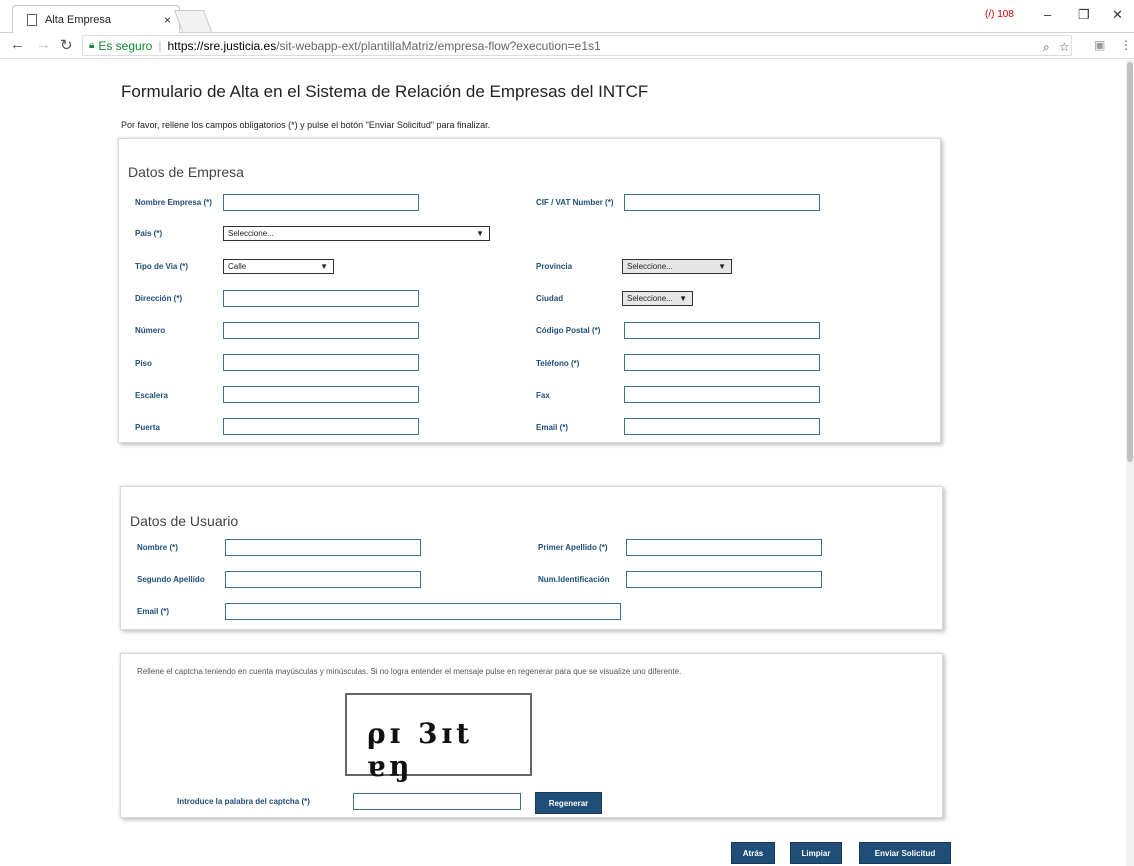 The image size is (1134, 866). What do you see at coordinates (423, 611) in the screenshot?
I see `email-usuario-input` at bounding box center [423, 611].